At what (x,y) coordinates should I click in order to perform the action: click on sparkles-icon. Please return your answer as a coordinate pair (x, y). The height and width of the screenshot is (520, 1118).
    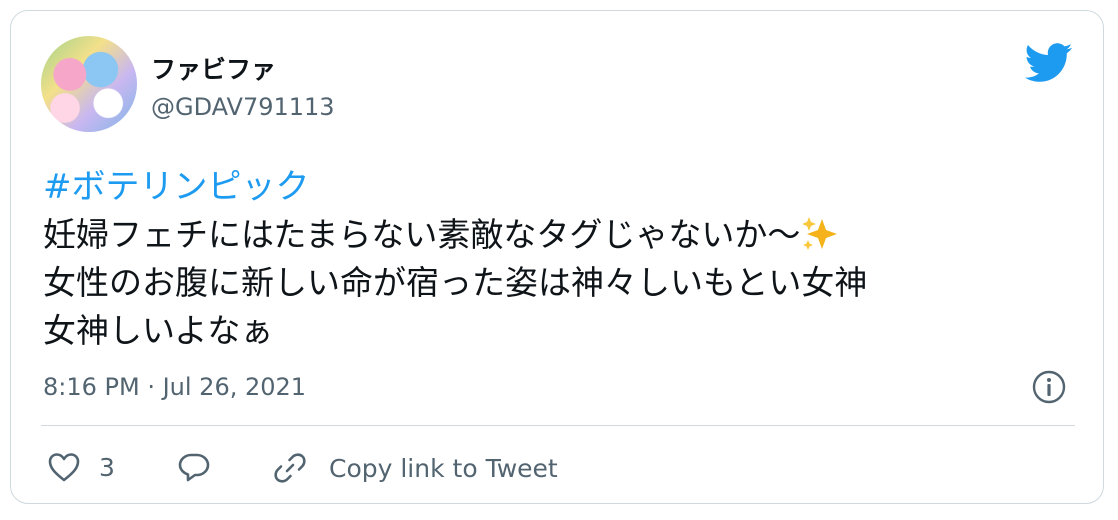
    Looking at the image, I should click on (820, 233).